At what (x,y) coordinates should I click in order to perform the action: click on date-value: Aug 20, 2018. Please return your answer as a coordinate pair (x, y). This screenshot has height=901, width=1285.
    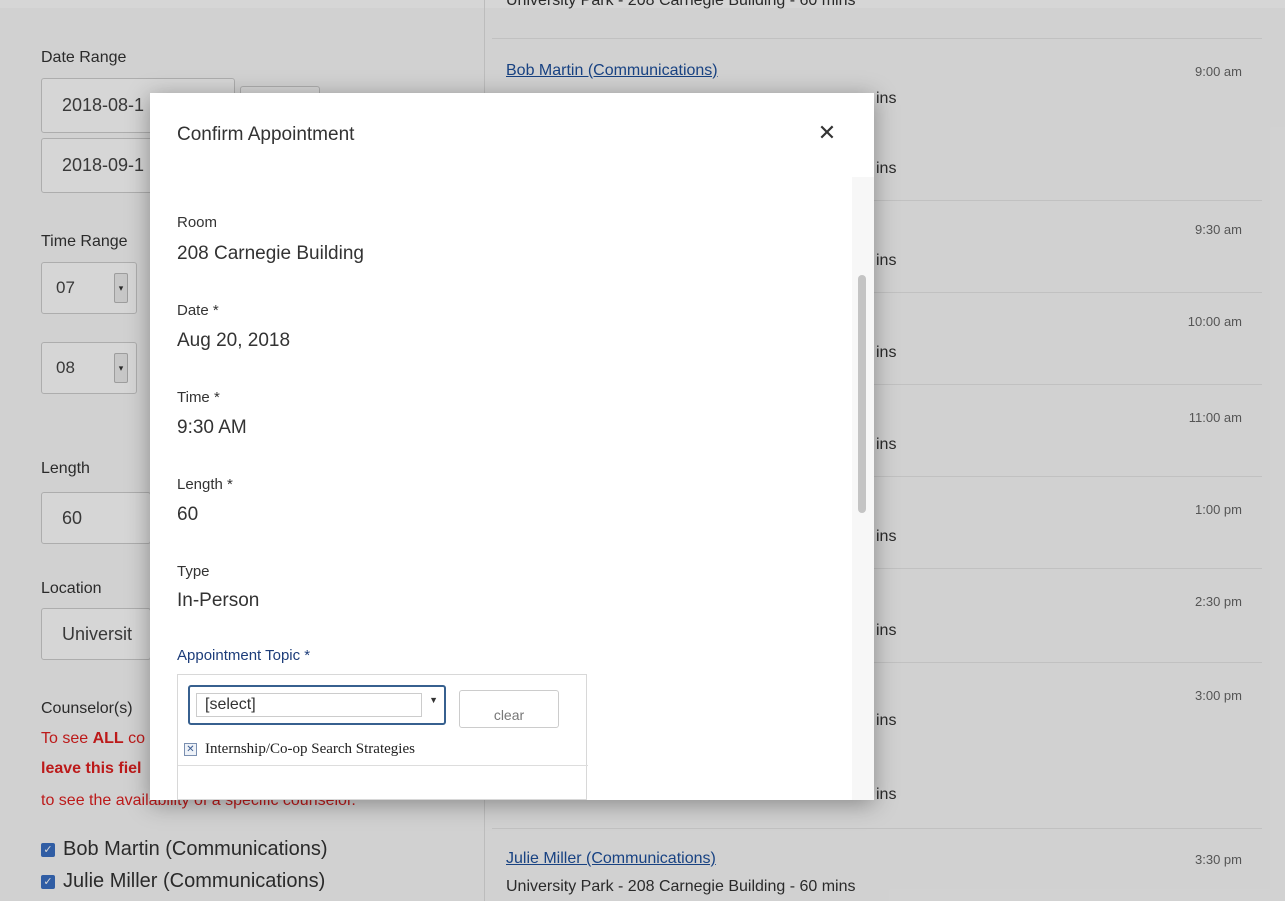
    Looking at the image, I should click on (234, 340).